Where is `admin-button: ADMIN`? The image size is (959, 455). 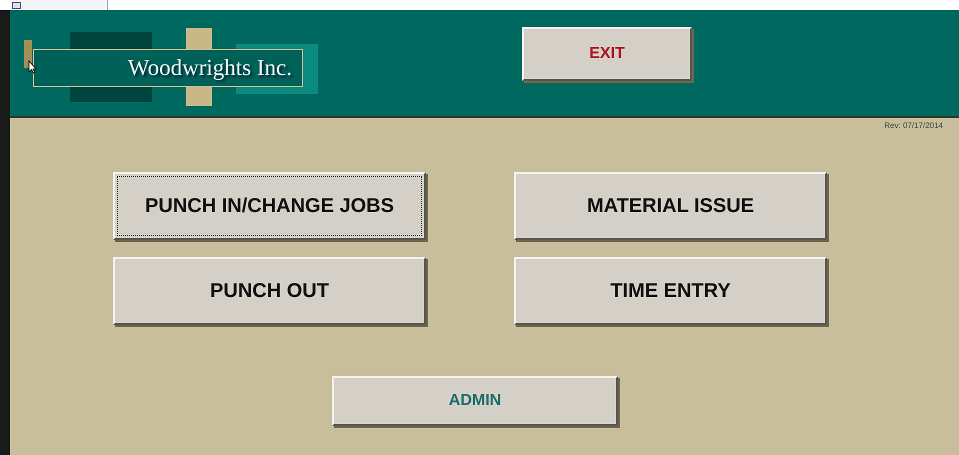 admin-button: ADMIN is located at coordinates (475, 401).